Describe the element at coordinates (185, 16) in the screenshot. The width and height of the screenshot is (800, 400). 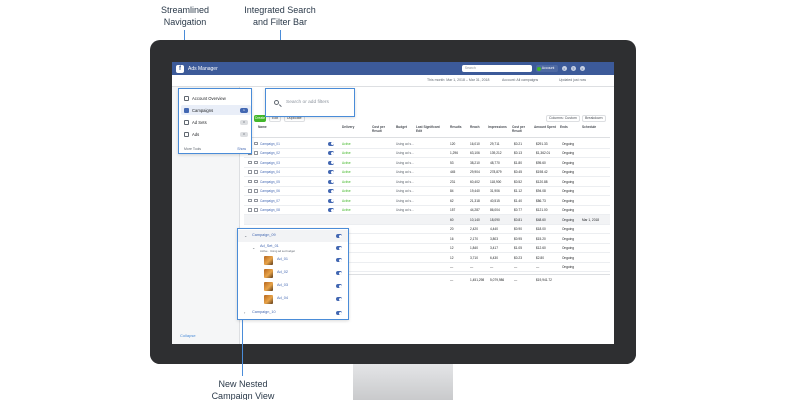
I see `callout-navigation: Streamlined Navigation` at that location.